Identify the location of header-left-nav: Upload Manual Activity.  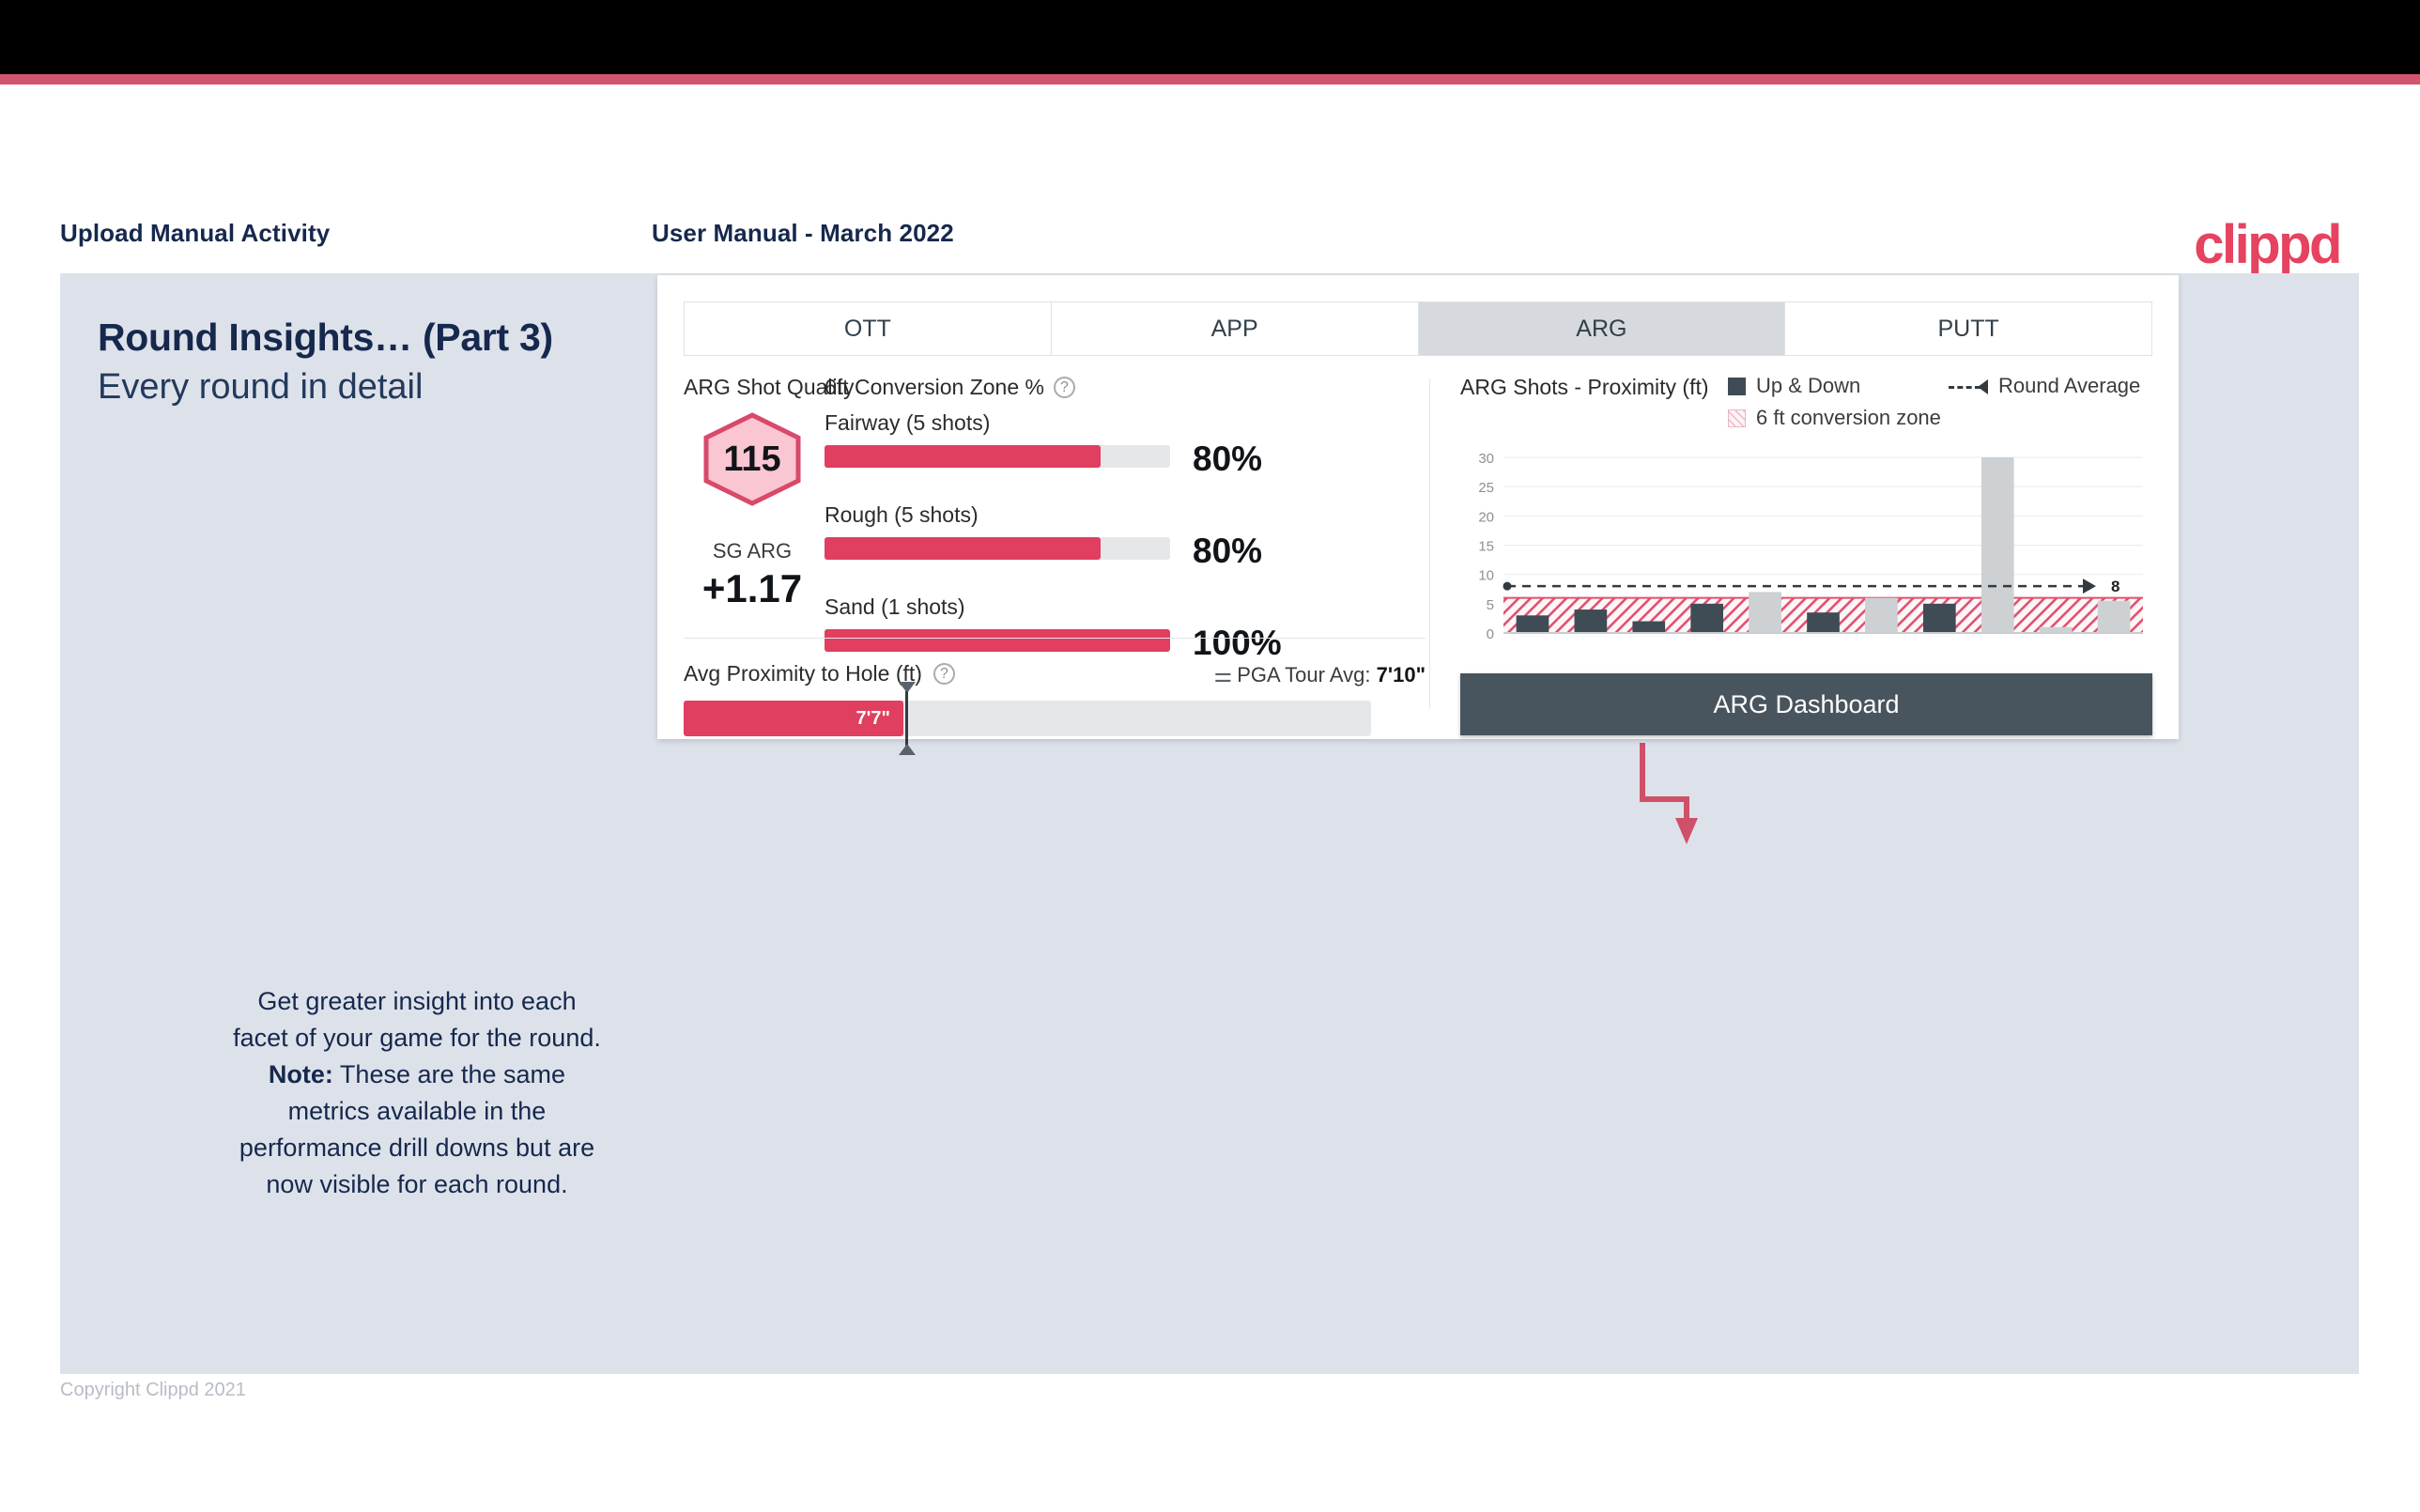
(195, 233).